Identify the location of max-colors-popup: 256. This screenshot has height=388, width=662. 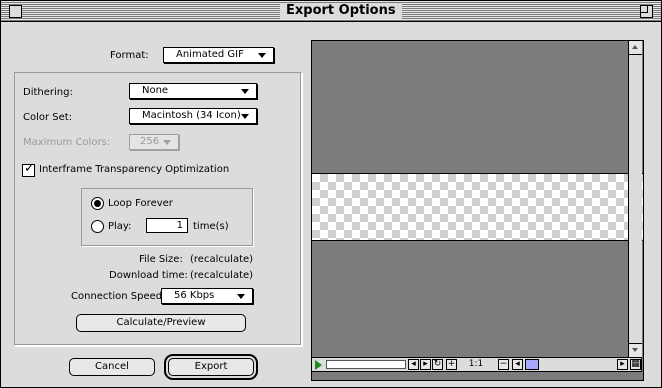
(154, 142).